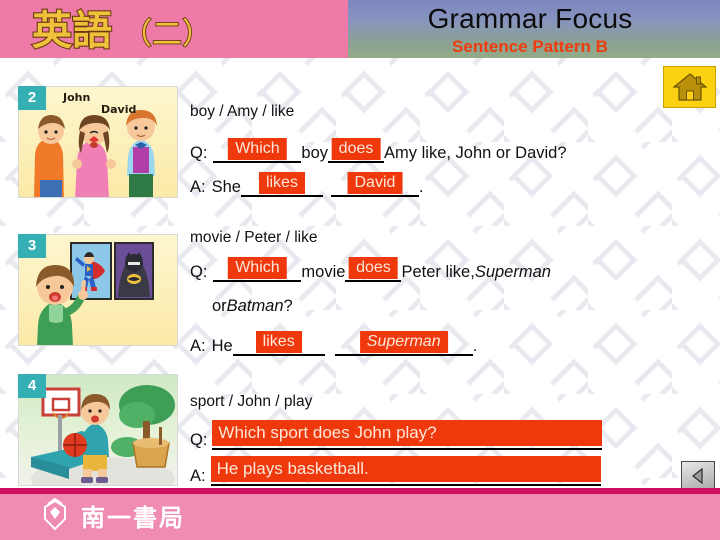 The height and width of the screenshot is (540, 720). What do you see at coordinates (219, 306) in the screenshot?
I see `wrap-text-0: or` at bounding box center [219, 306].